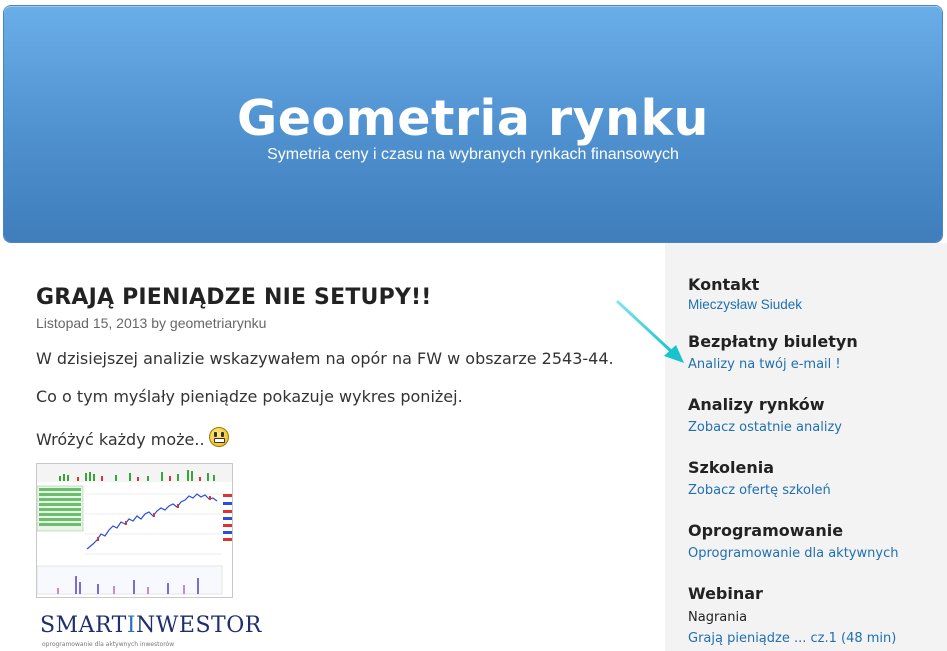 Image resolution: width=947 pixels, height=651 pixels. What do you see at coordinates (773, 341) in the screenshot?
I see `widget-title: Bezpłatny biuletyn` at bounding box center [773, 341].